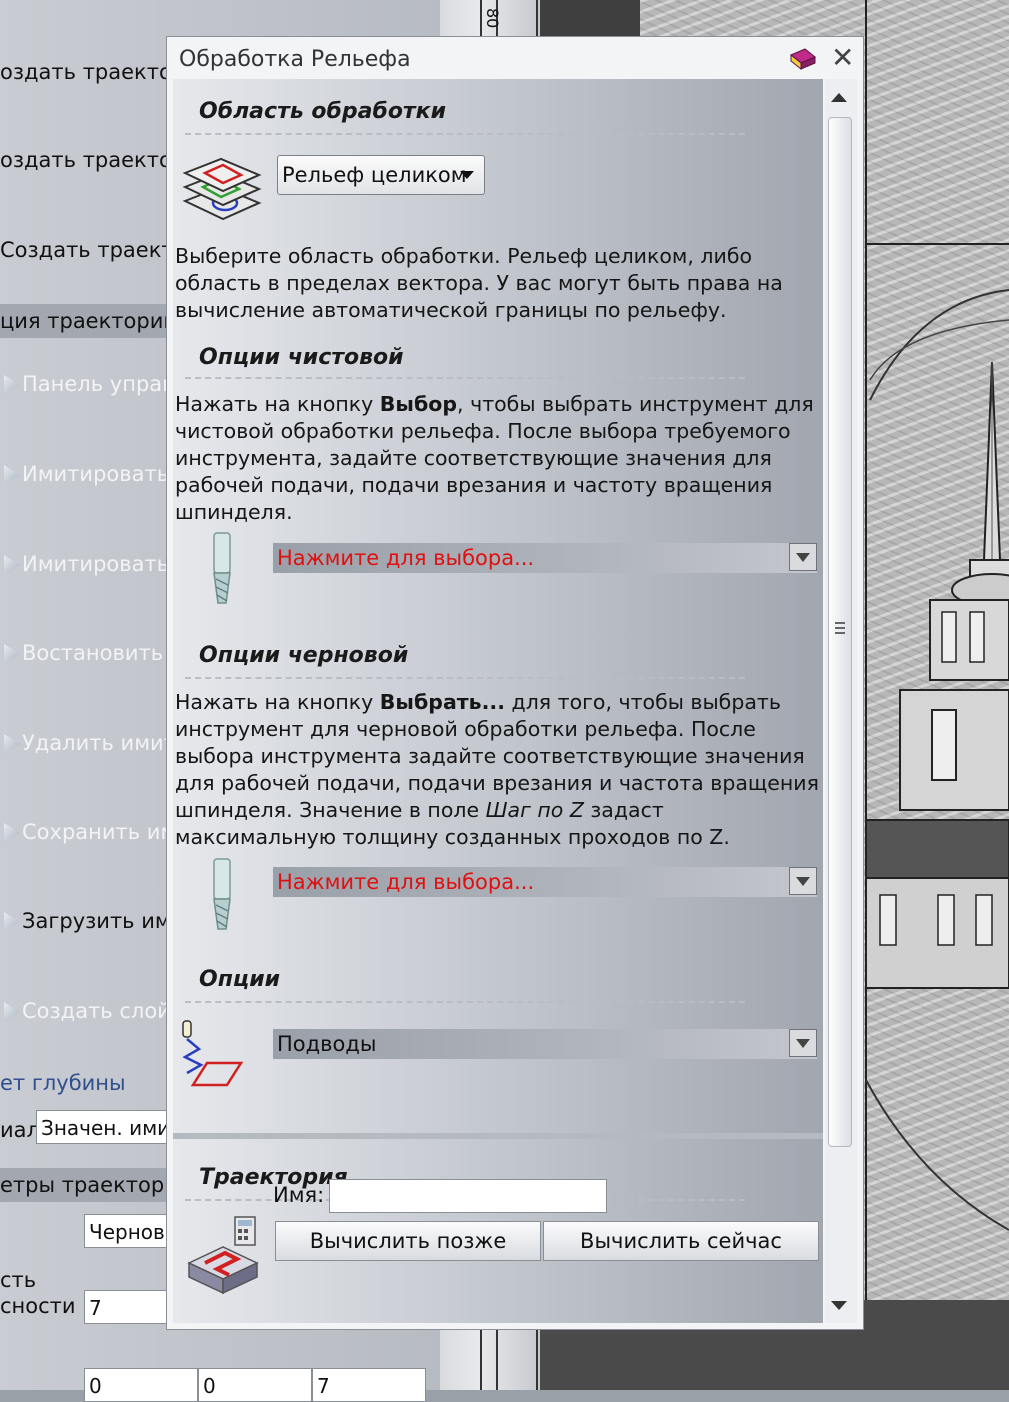  What do you see at coordinates (839, 97) in the screenshot?
I see `scroll-up-icon` at bounding box center [839, 97].